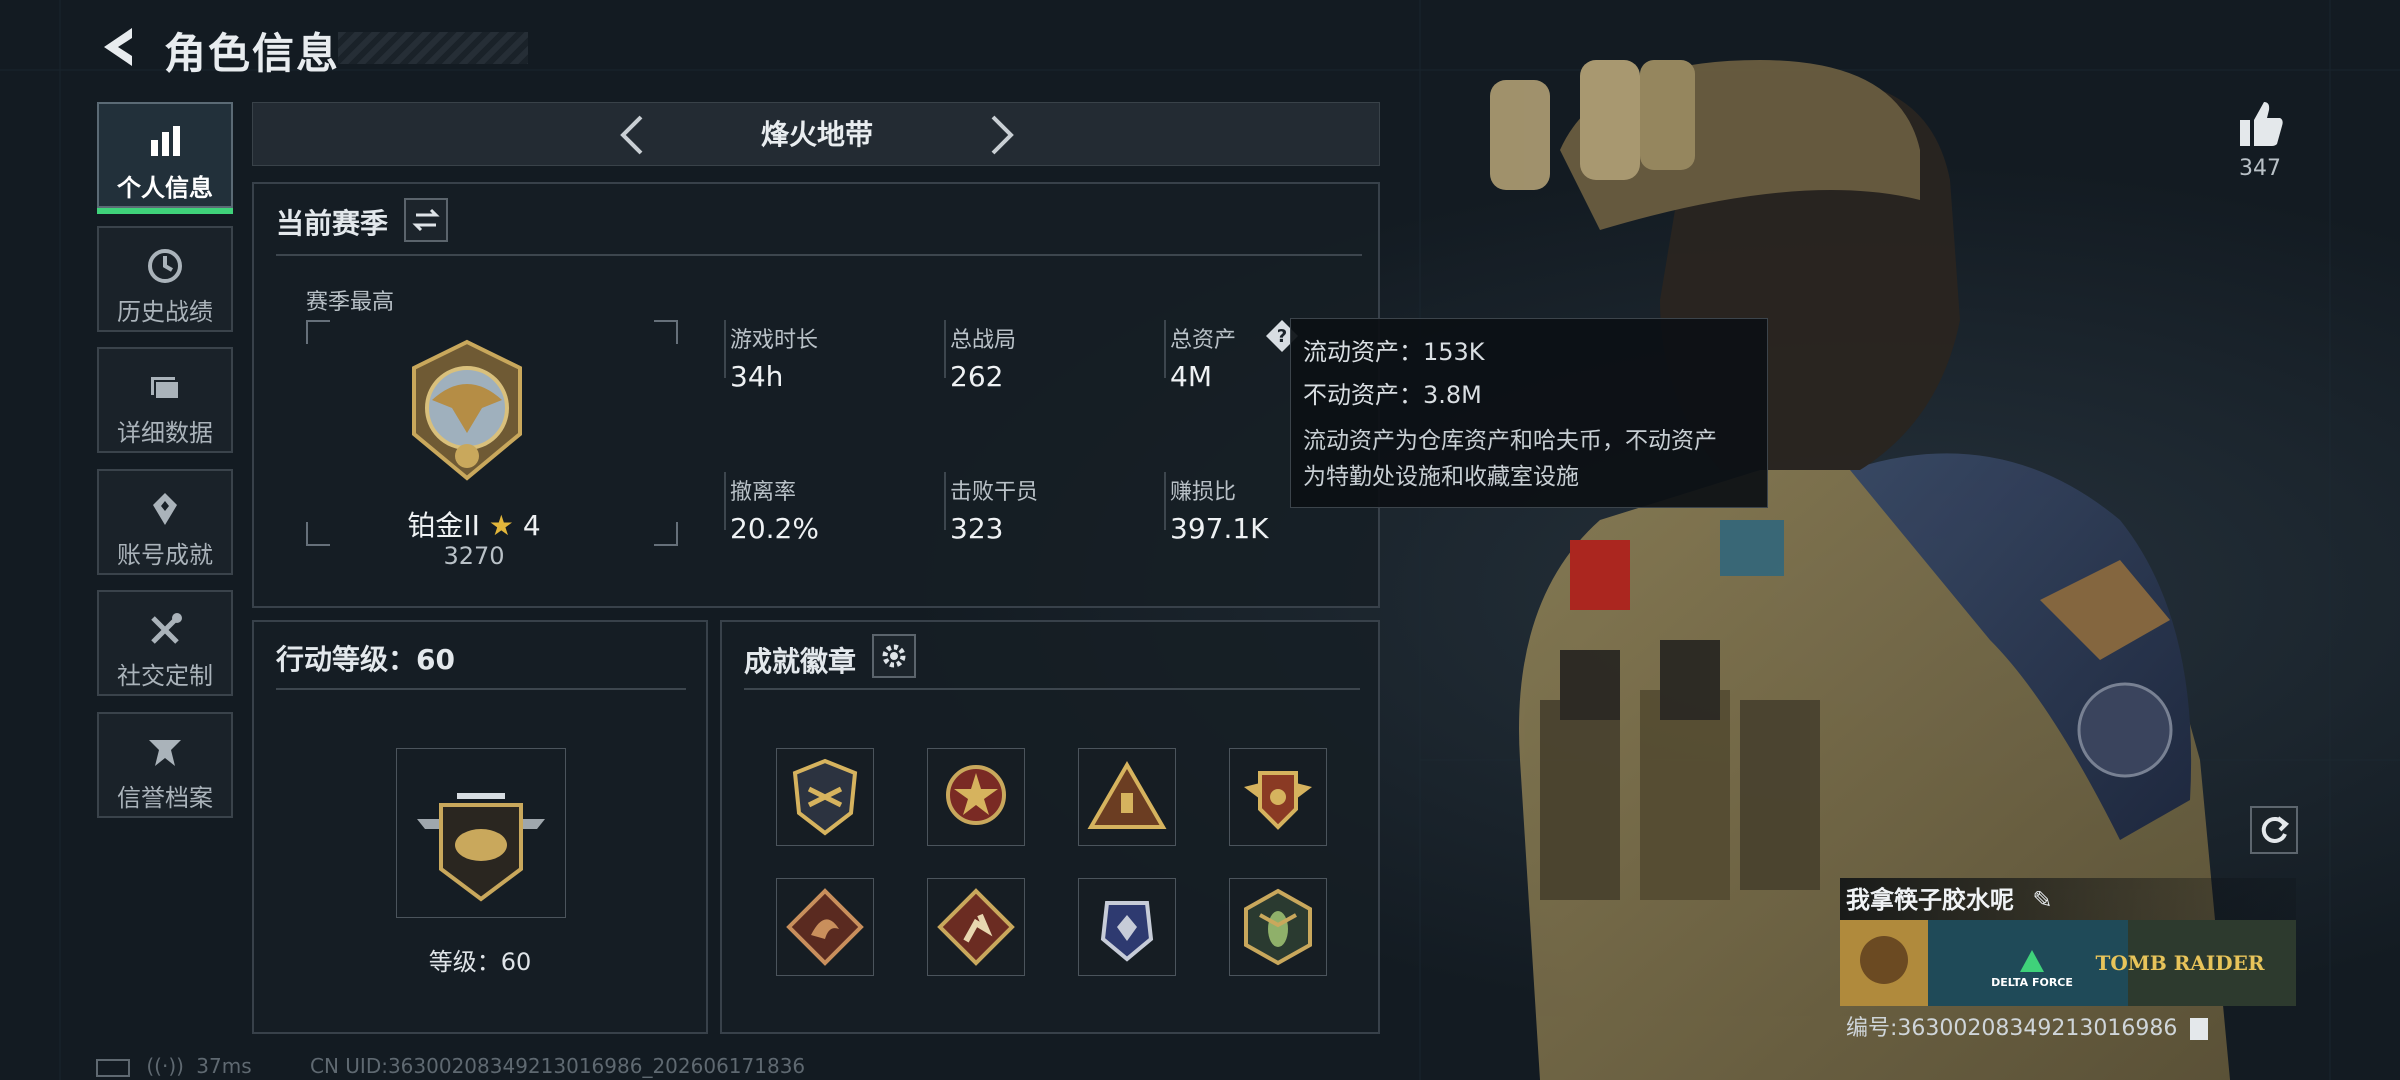 This screenshot has width=2400, height=1080. I want to click on history-clock-icon, so click(165, 266).